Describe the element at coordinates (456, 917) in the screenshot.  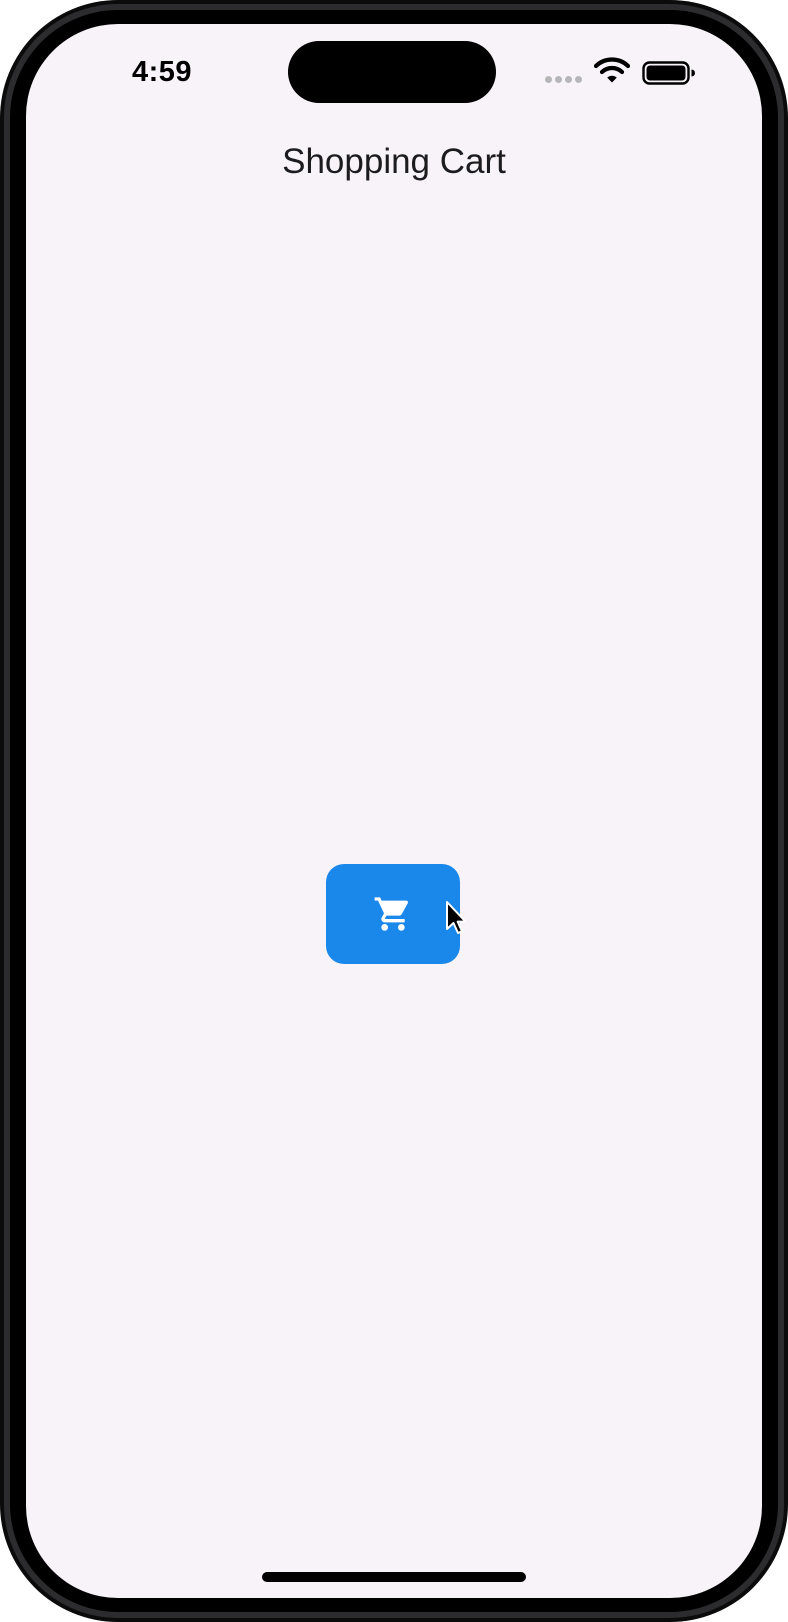
I see `mouse-cursor-icon` at that location.